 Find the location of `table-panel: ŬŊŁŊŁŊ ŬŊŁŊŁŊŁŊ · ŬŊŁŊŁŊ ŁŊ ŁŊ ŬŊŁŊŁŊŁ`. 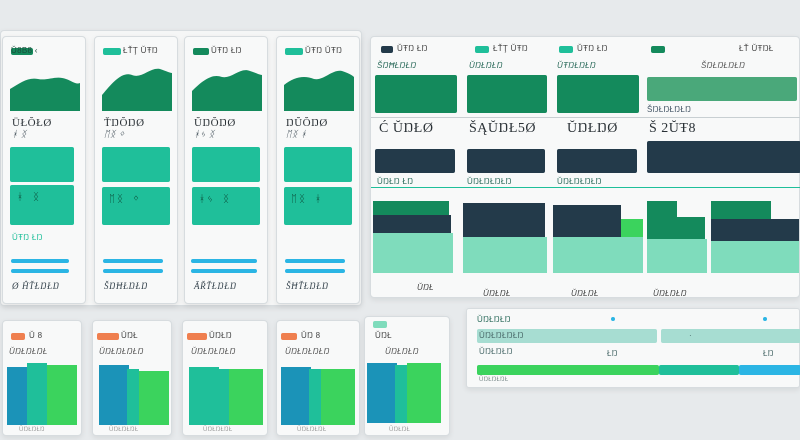

table-panel: ŬŊŁŊŁŊ ŬŊŁŊŁŊŁŊ · ŬŊŁŊŁŊ ŁŊ ŁŊ ŬŊŁŊŁŊŁ is located at coordinates (633, 348).